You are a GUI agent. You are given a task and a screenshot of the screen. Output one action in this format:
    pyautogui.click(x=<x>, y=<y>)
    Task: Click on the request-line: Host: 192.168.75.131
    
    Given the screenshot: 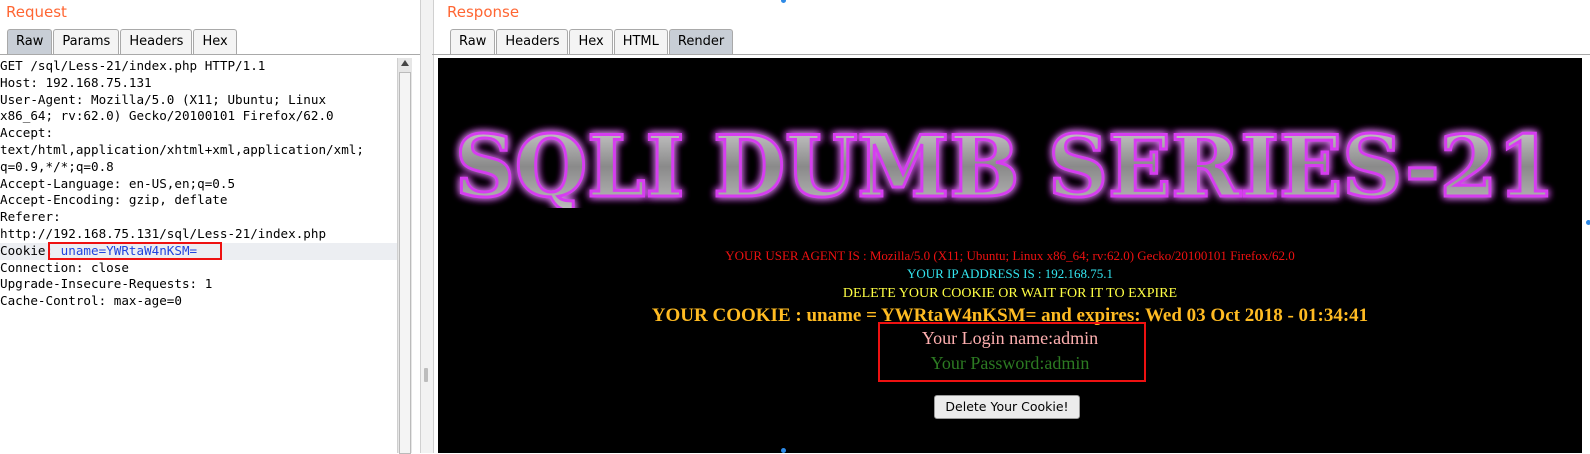 What is the action you would take?
    pyautogui.click(x=76, y=82)
    